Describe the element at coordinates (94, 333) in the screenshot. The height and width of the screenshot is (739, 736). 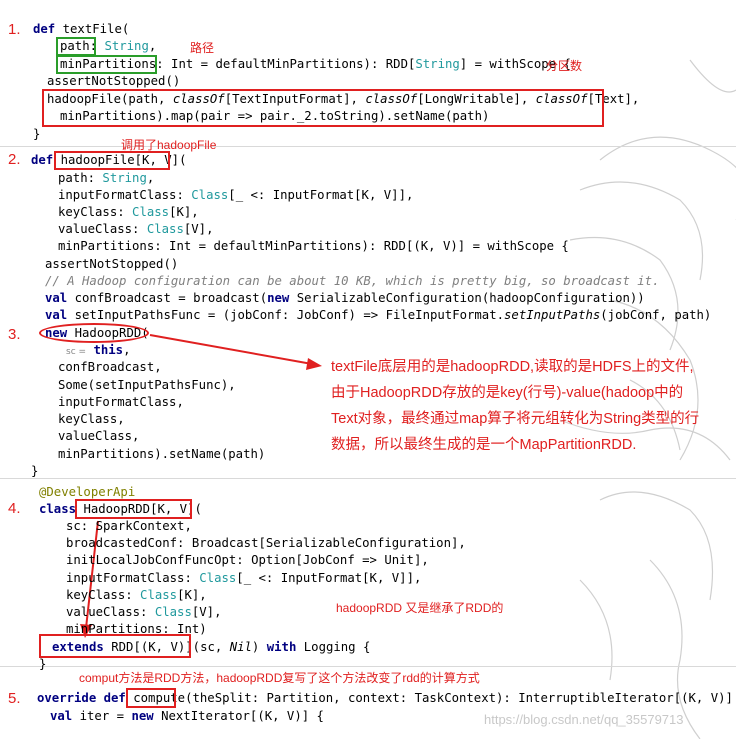
I see `new-hadooprdd-highlight` at that location.